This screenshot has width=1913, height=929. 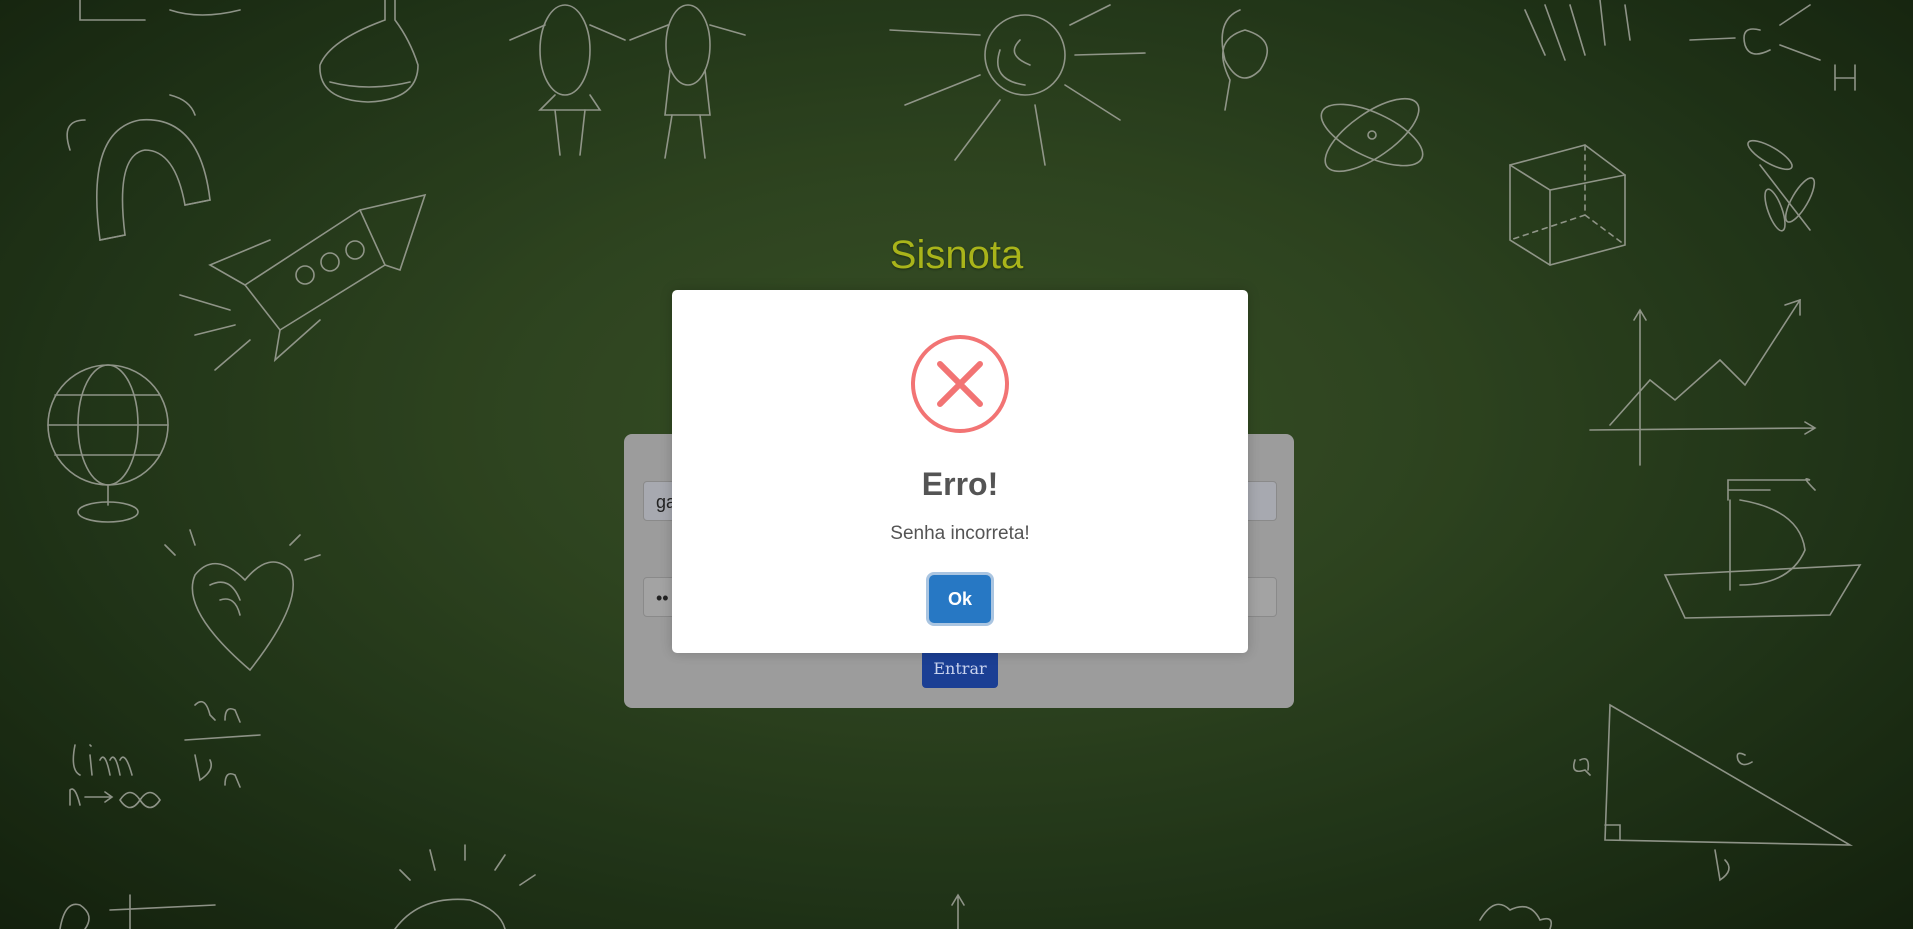 What do you see at coordinates (956, 255) in the screenshot?
I see `app-title: Sisnota` at bounding box center [956, 255].